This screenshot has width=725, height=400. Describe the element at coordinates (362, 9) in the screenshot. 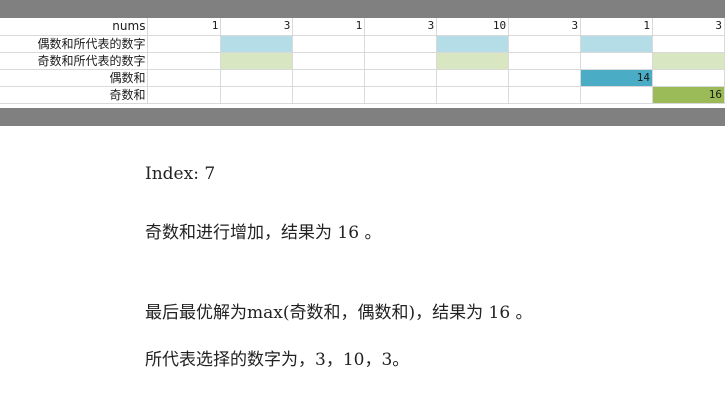

I see `header-bar` at that location.